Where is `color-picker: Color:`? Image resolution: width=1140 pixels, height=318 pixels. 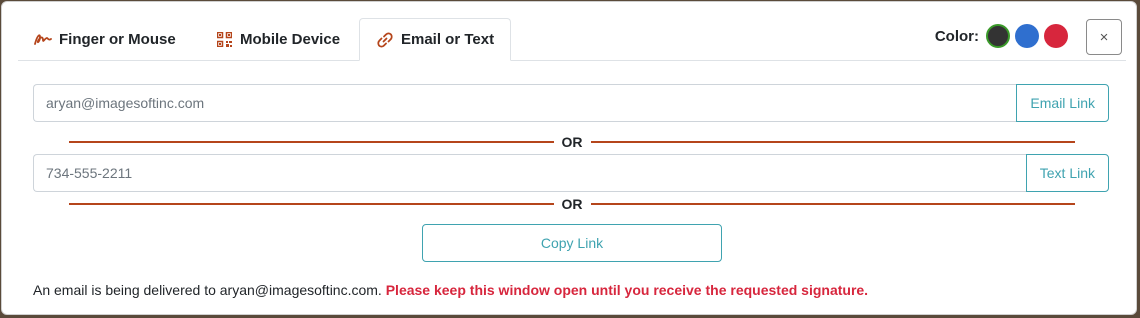 color-picker: Color: is located at coordinates (1001, 36).